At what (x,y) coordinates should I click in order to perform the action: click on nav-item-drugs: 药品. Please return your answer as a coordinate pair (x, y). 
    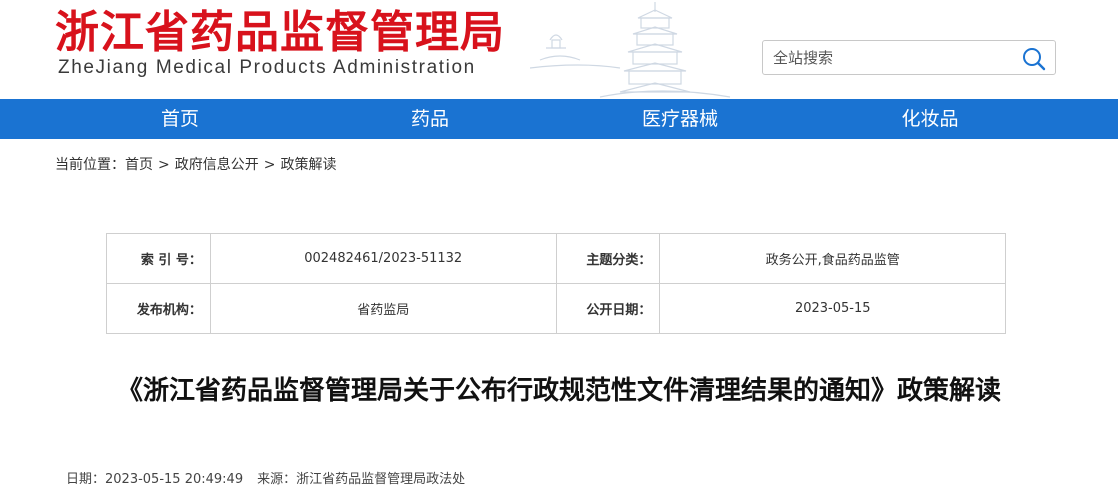
    Looking at the image, I should click on (430, 119).